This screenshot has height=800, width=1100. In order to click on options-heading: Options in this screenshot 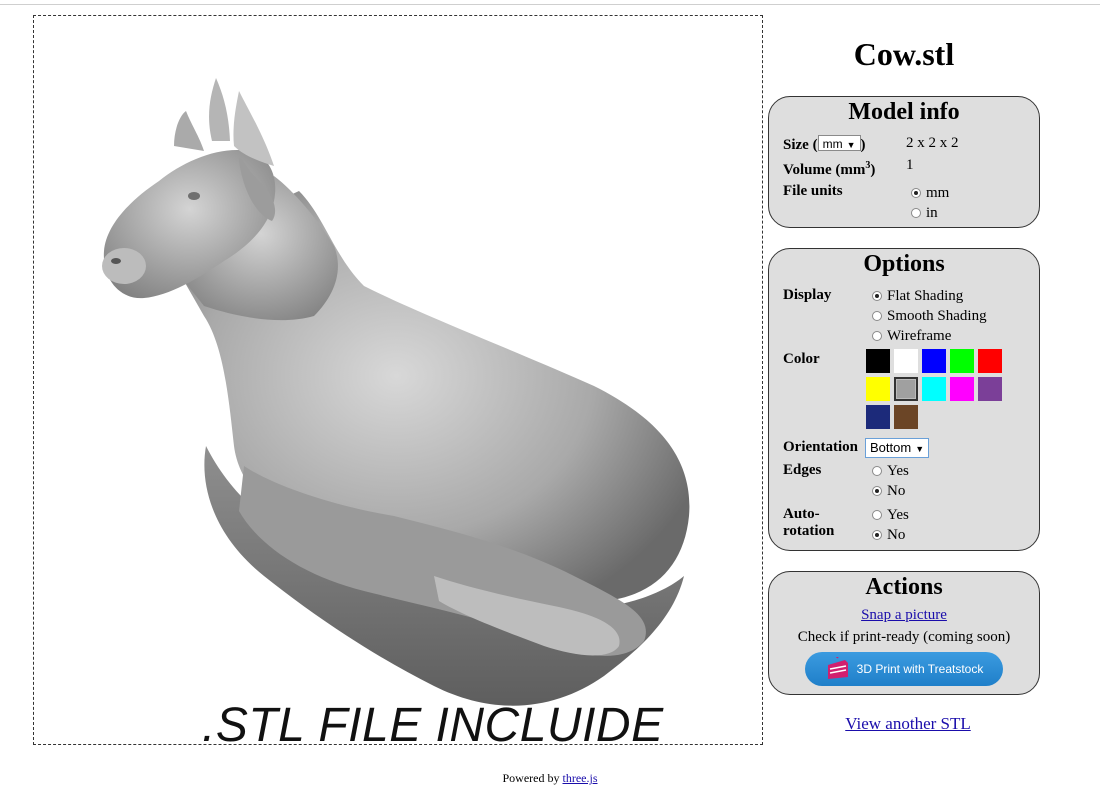, I will do `click(904, 264)`.